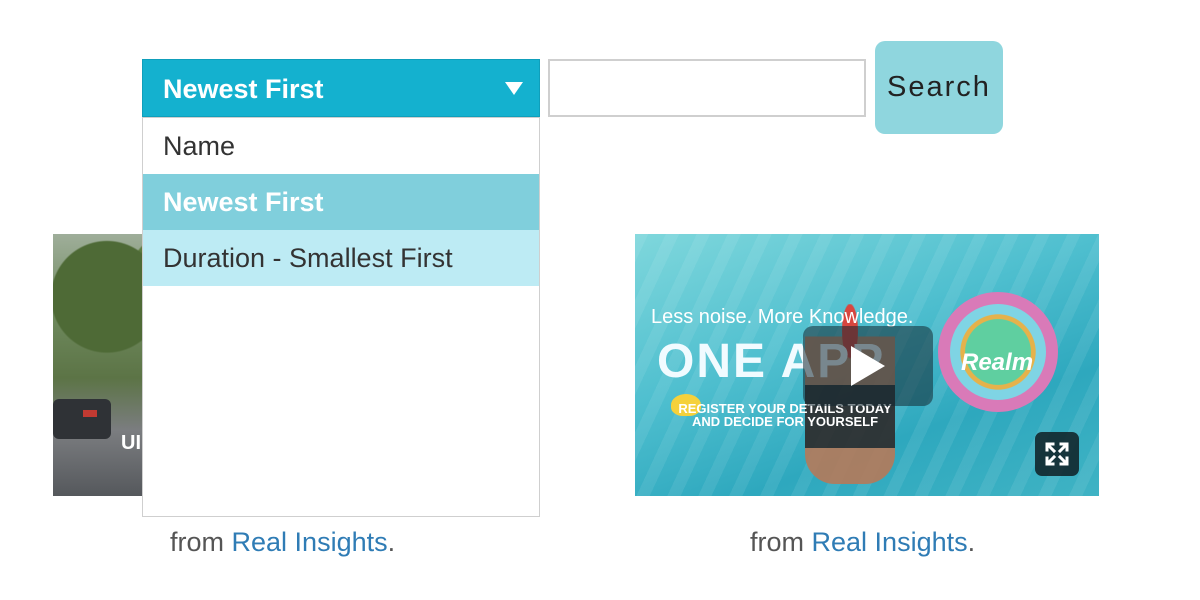 This screenshot has width=1200, height=600. What do you see at coordinates (82, 419) in the screenshot?
I see `thumbnail-car` at bounding box center [82, 419].